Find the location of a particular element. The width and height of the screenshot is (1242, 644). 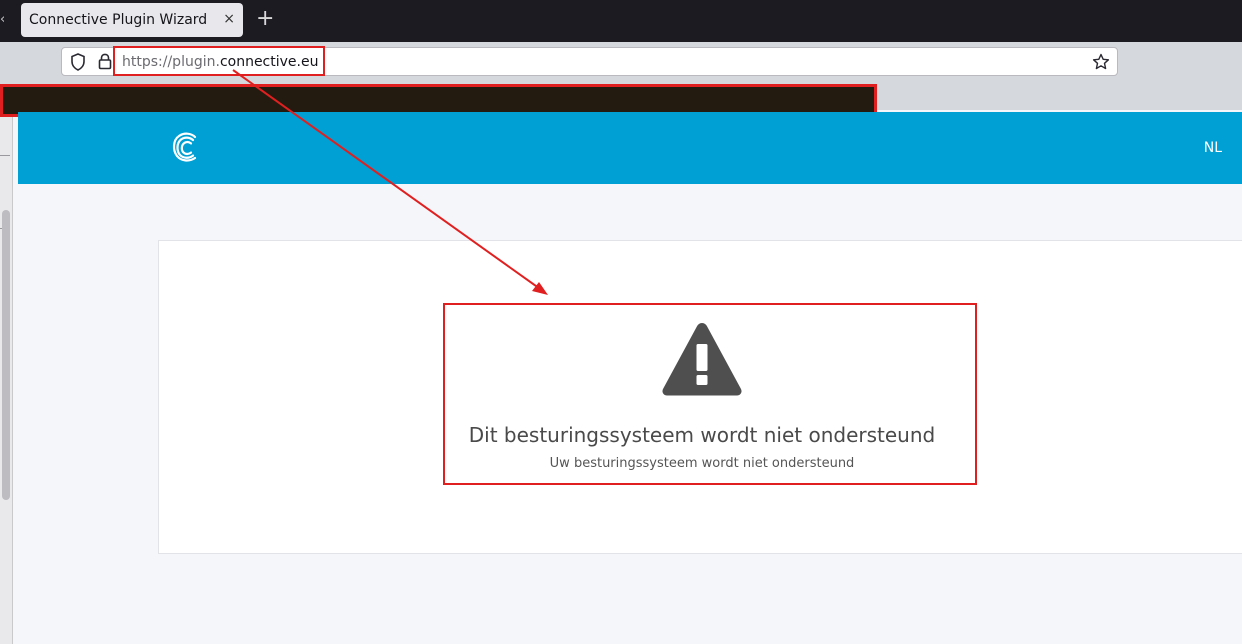

lock-icon is located at coordinates (105, 61).